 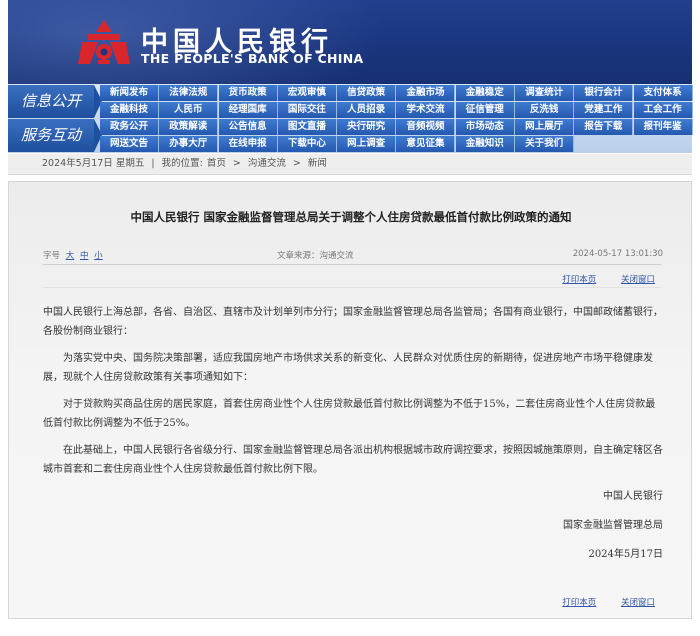 What do you see at coordinates (248, 93) in the screenshot?
I see `nav-item: 货币政策` at bounding box center [248, 93].